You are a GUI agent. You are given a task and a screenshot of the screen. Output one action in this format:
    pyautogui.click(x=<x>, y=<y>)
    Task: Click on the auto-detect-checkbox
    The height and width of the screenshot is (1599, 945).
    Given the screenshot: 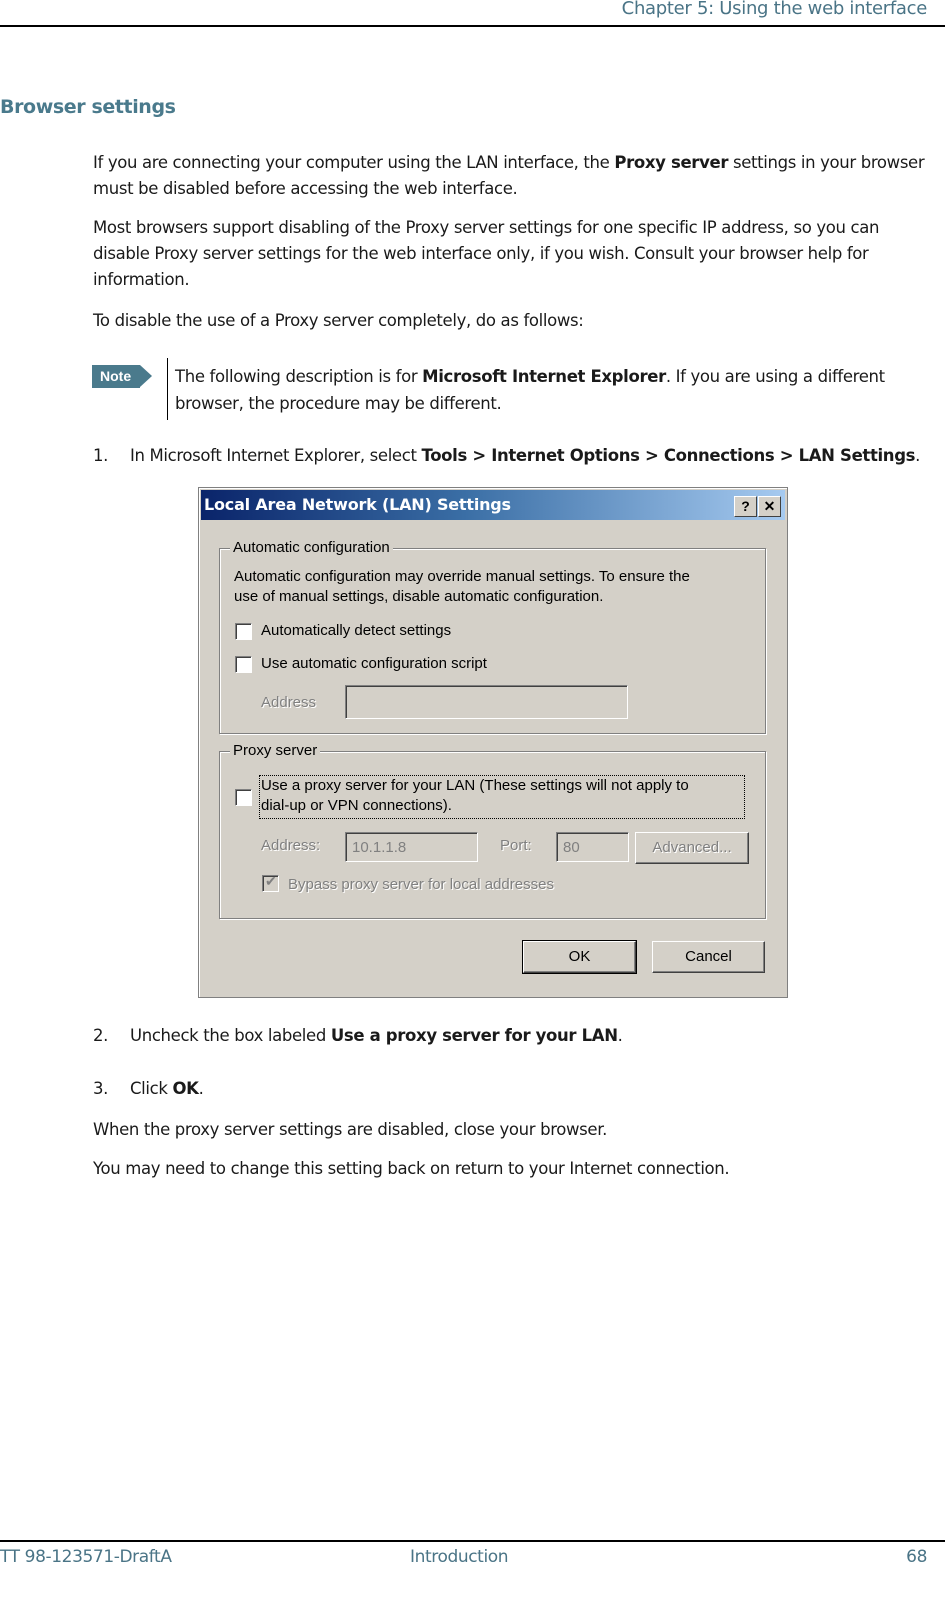 What is the action you would take?
    pyautogui.click(x=243, y=631)
    